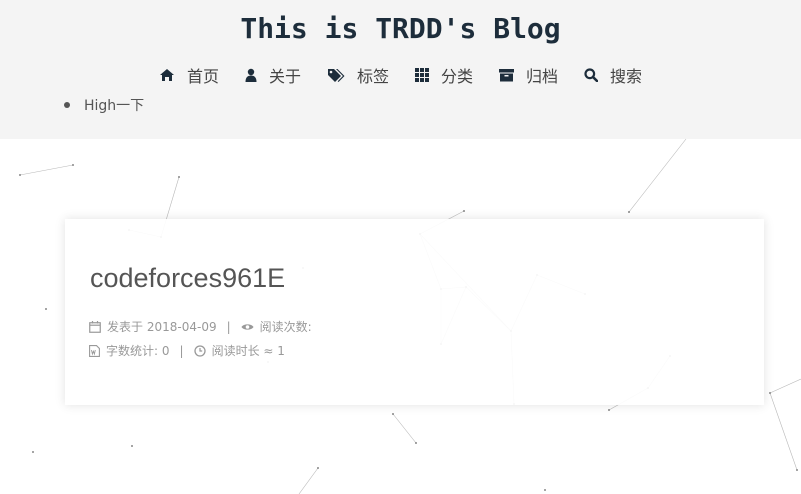 This screenshot has height=494, width=801. Describe the element at coordinates (95, 326) in the screenshot. I see `calendar-icon` at that location.